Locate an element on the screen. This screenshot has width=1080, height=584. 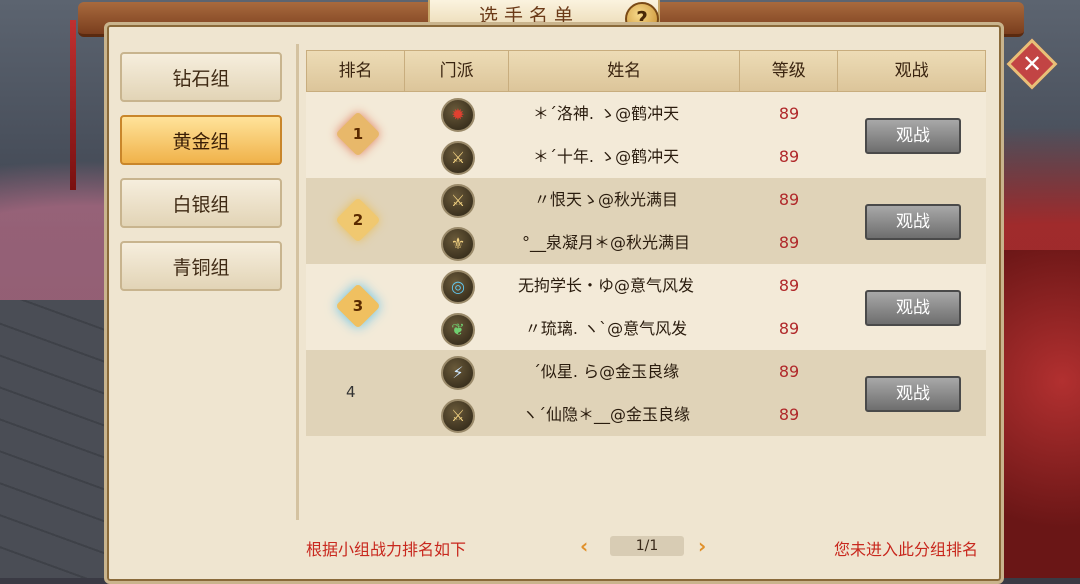
player-name: ヽˊ仙隐＊__@金玉良缘 is located at coordinates (605, 414).